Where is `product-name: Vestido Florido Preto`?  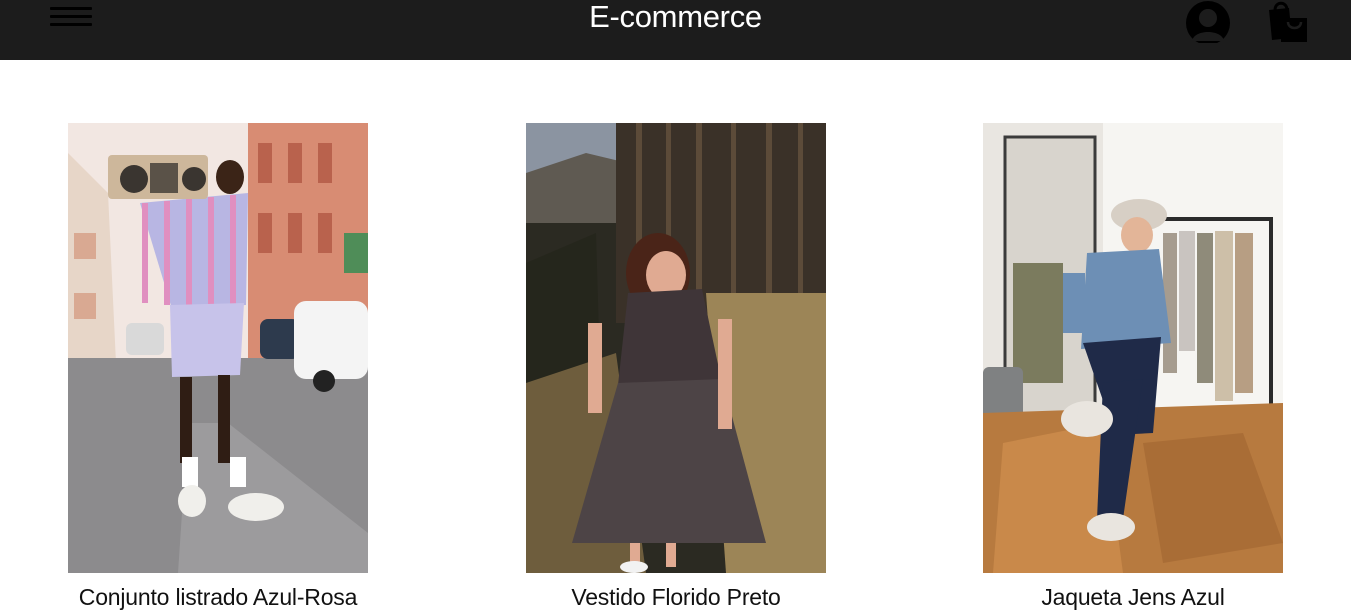 product-name: Vestido Florido Preto is located at coordinates (676, 597).